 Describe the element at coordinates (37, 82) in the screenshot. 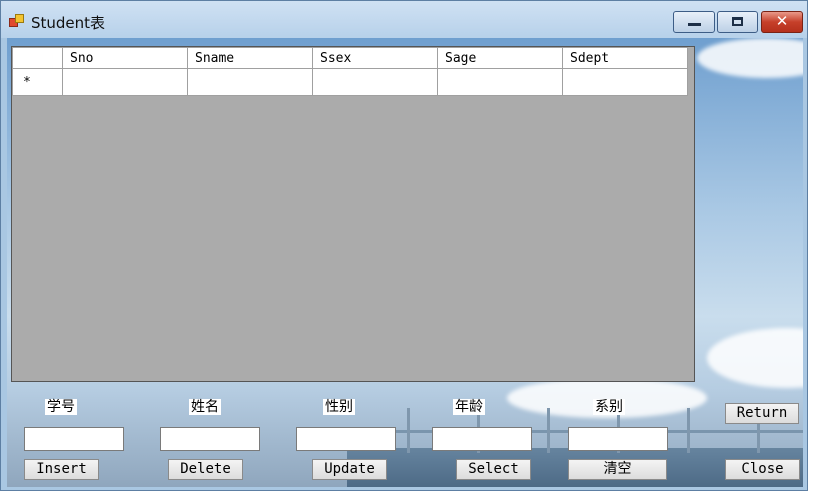

I see `new-row-marker: *` at that location.